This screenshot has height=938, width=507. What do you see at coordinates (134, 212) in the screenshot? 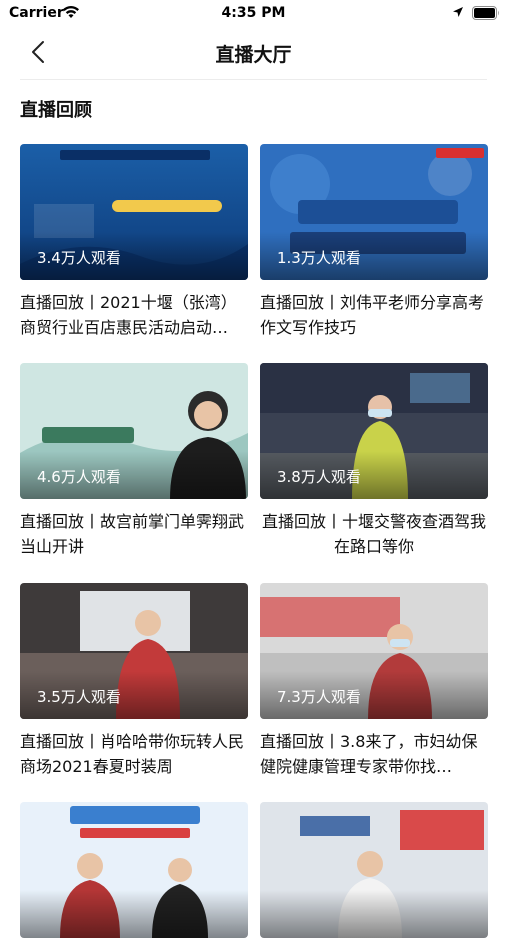
I see `video-thumbnail: 3.4万人观看` at bounding box center [134, 212].